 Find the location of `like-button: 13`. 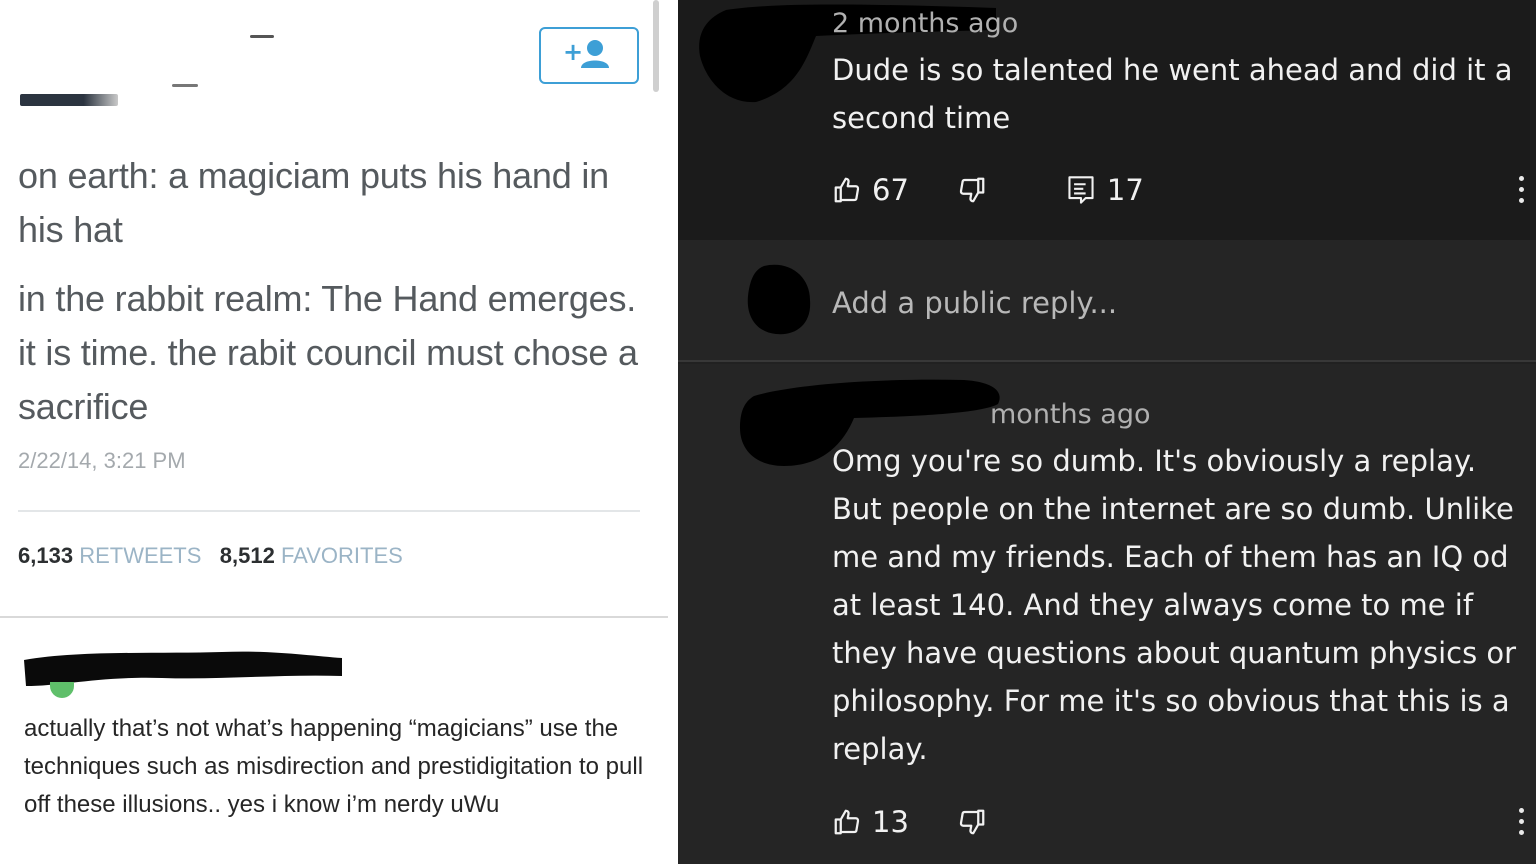

like-button: 13 is located at coordinates (870, 822).